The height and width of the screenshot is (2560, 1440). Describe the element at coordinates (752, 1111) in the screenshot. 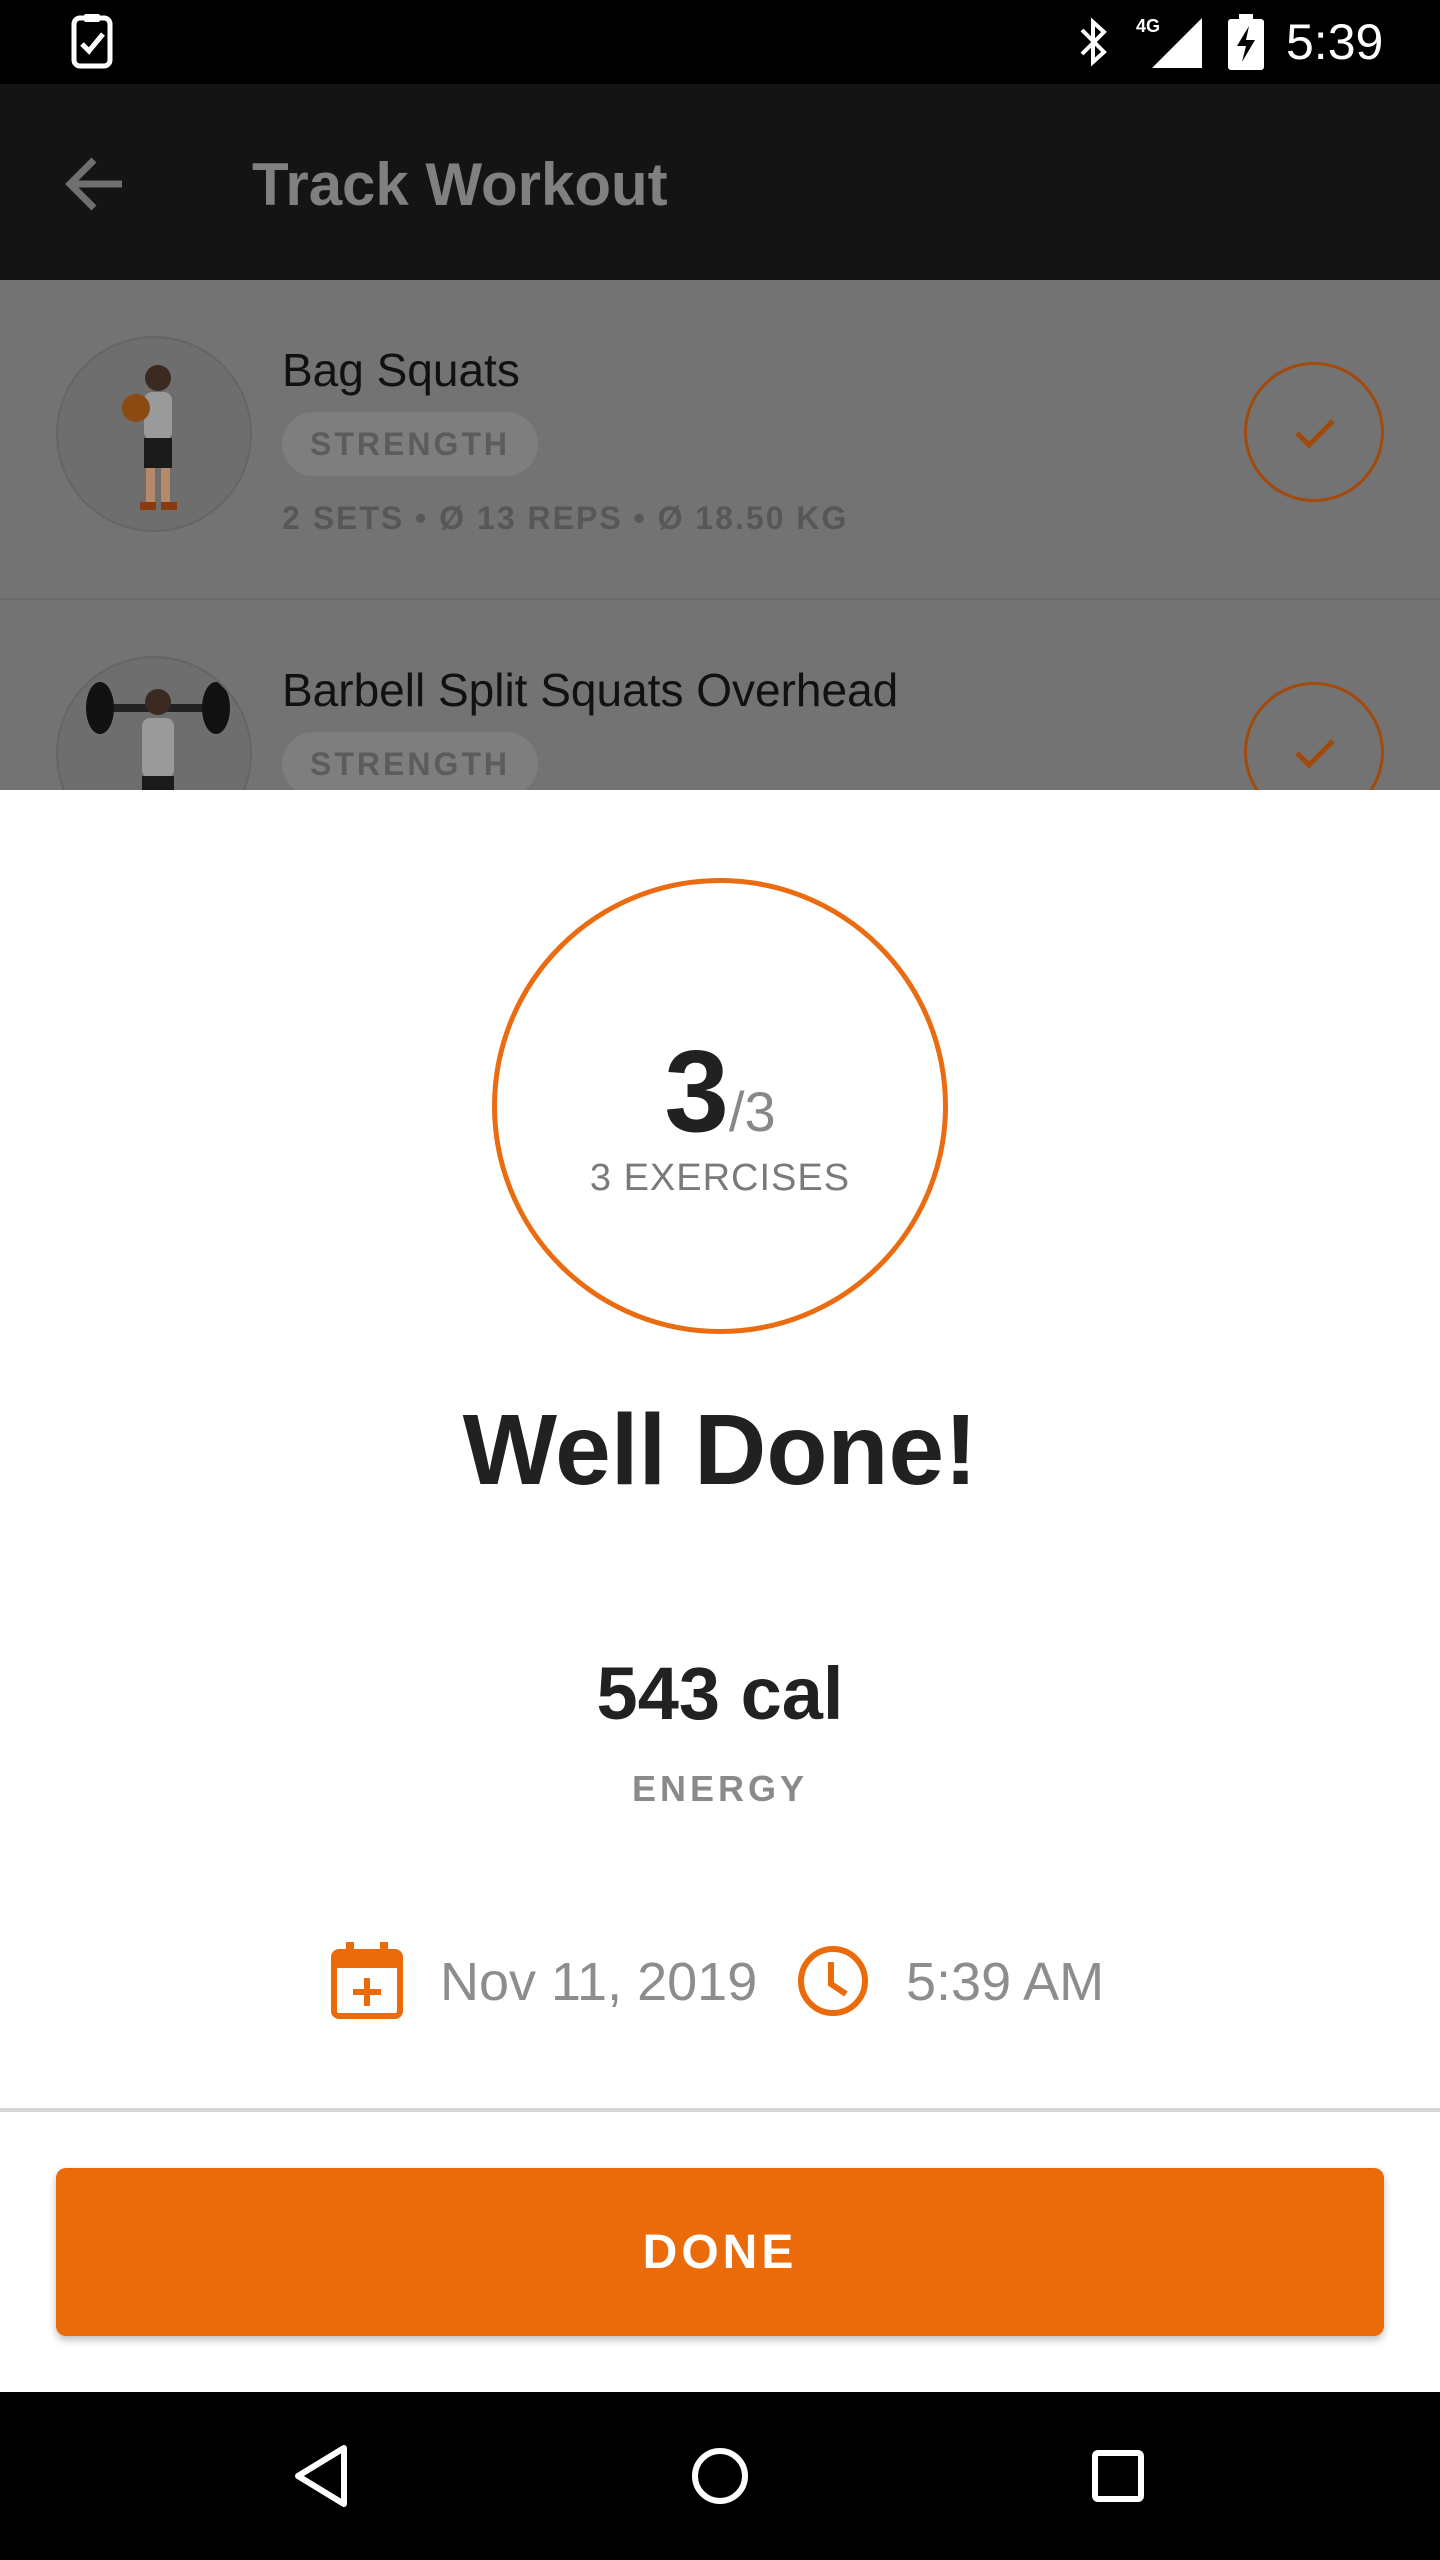

I see `total-count: /3` at that location.